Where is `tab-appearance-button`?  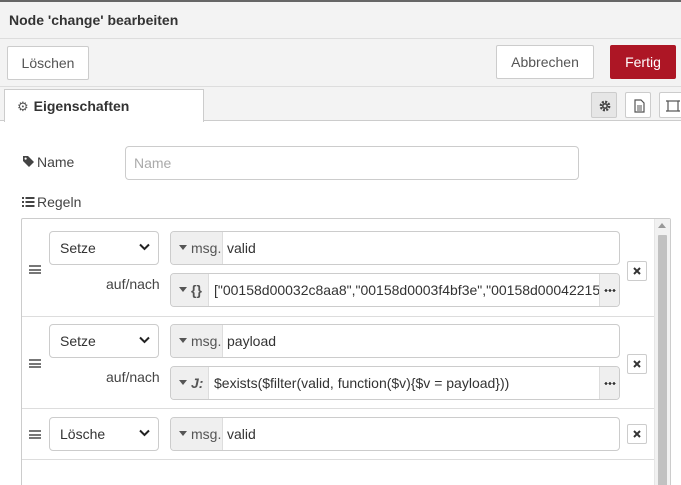
tab-appearance-button is located at coordinates (670, 105).